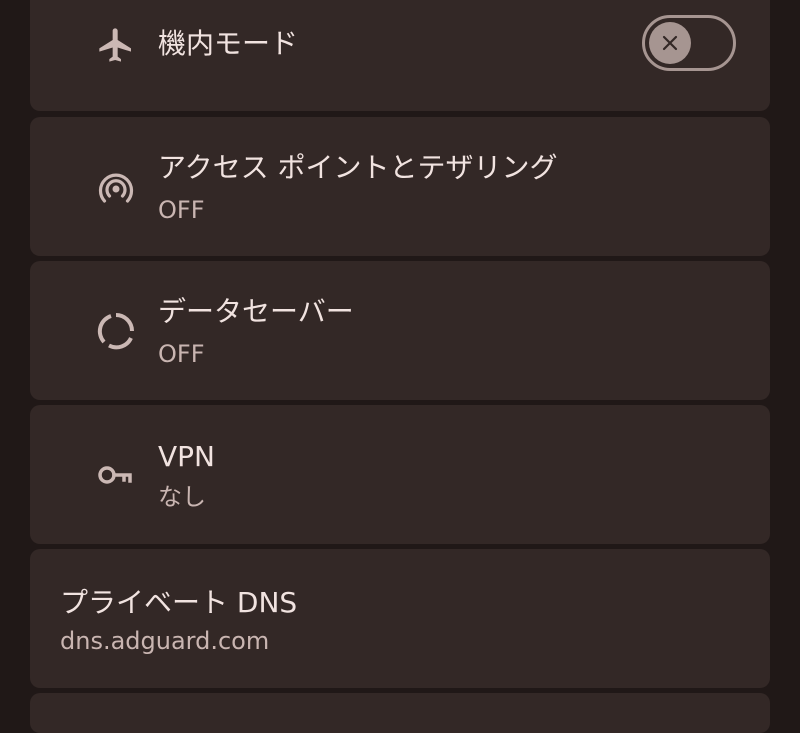 The image size is (800, 733). What do you see at coordinates (181, 210) in the screenshot?
I see `hotspot-status: OFF` at bounding box center [181, 210].